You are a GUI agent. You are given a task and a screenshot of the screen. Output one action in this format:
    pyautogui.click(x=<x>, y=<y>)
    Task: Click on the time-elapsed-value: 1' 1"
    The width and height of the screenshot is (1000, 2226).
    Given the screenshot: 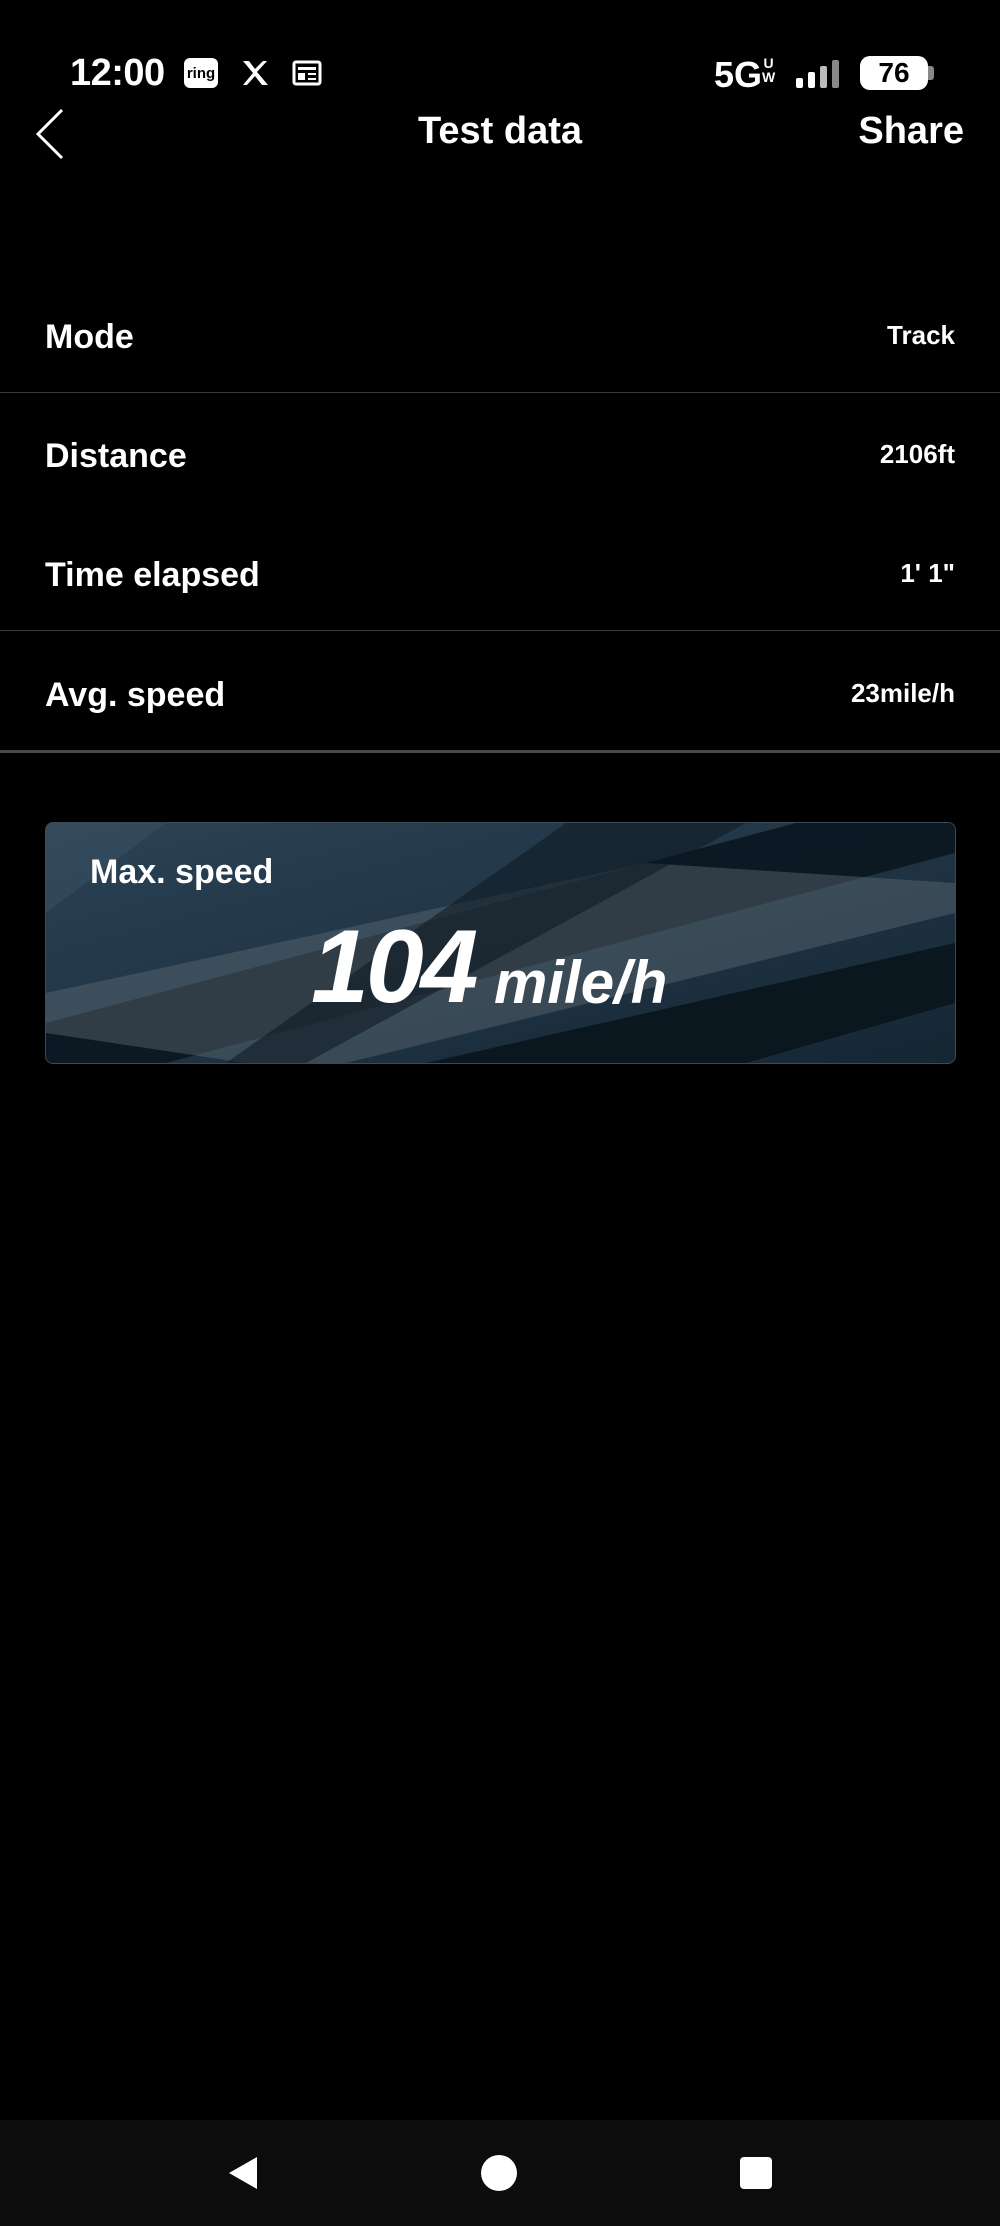 What is the action you would take?
    pyautogui.click(x=927, y=573)
    